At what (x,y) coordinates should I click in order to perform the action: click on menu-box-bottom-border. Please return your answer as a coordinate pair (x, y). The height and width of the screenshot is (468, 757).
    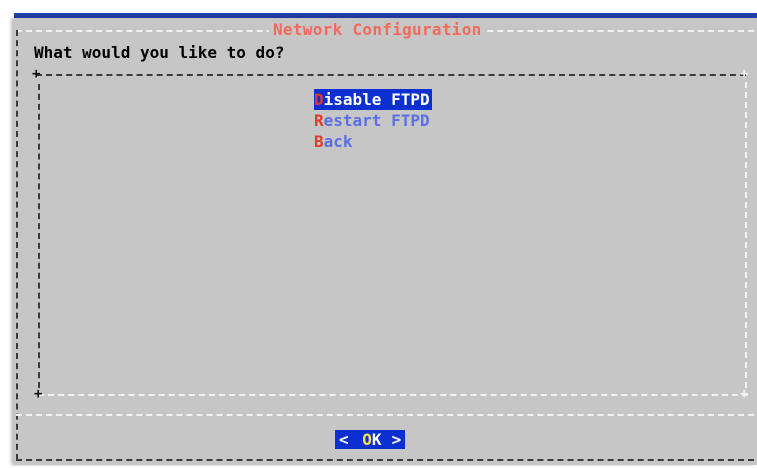
    Looking at the image, I should click on (393, 395).